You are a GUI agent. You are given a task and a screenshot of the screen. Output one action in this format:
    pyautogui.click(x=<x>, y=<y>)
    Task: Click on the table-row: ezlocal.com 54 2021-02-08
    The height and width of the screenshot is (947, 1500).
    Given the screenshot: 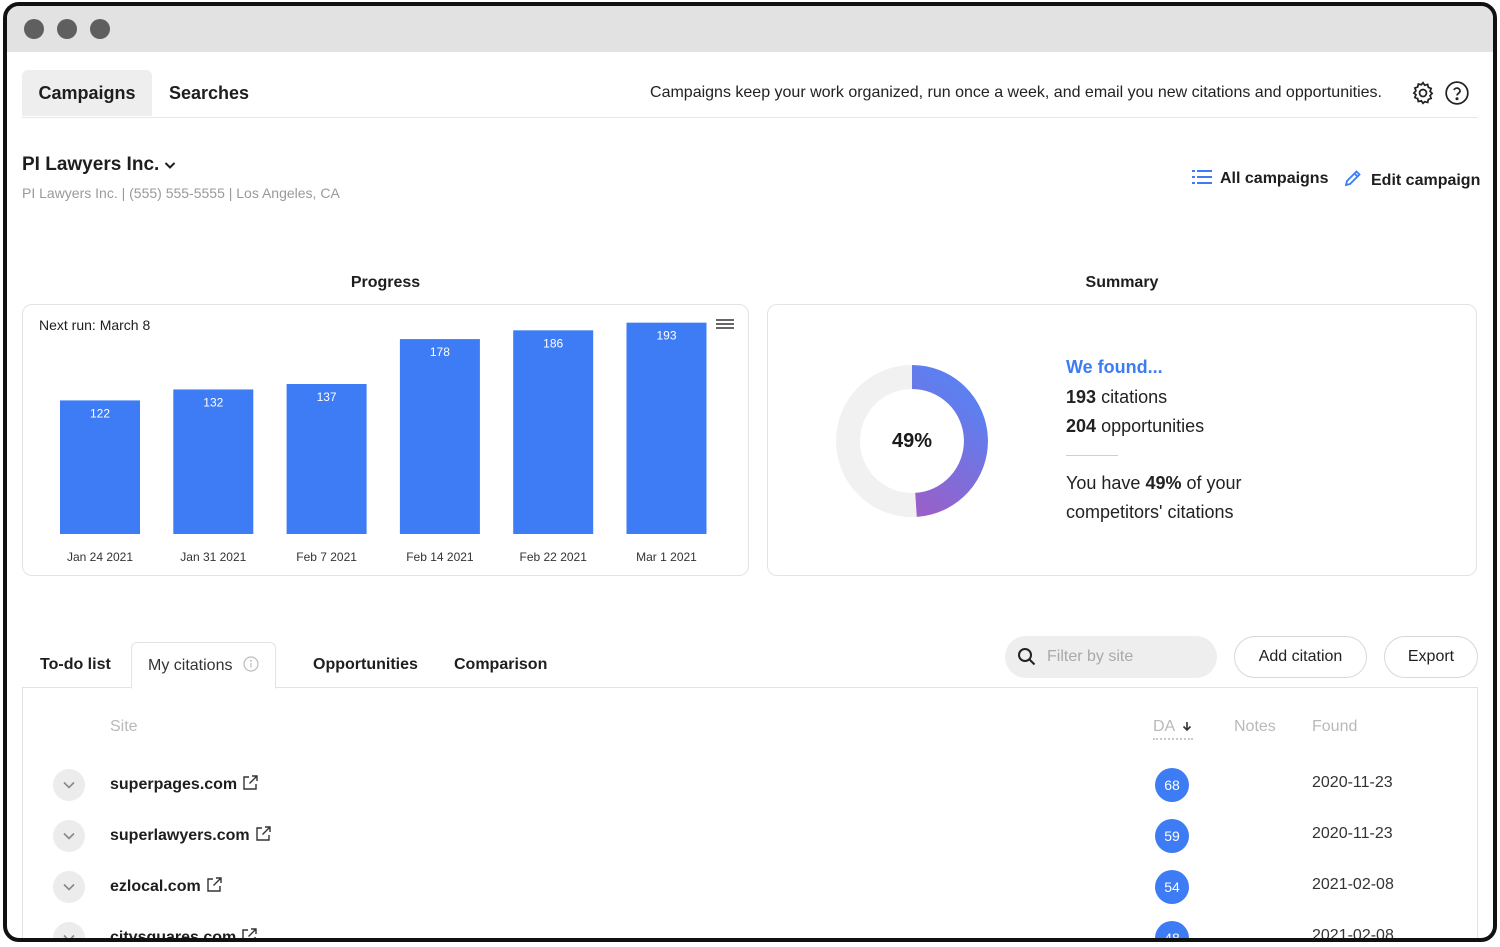 What is the action you would take?
    pyautogui.click(x=750, y=892)
    